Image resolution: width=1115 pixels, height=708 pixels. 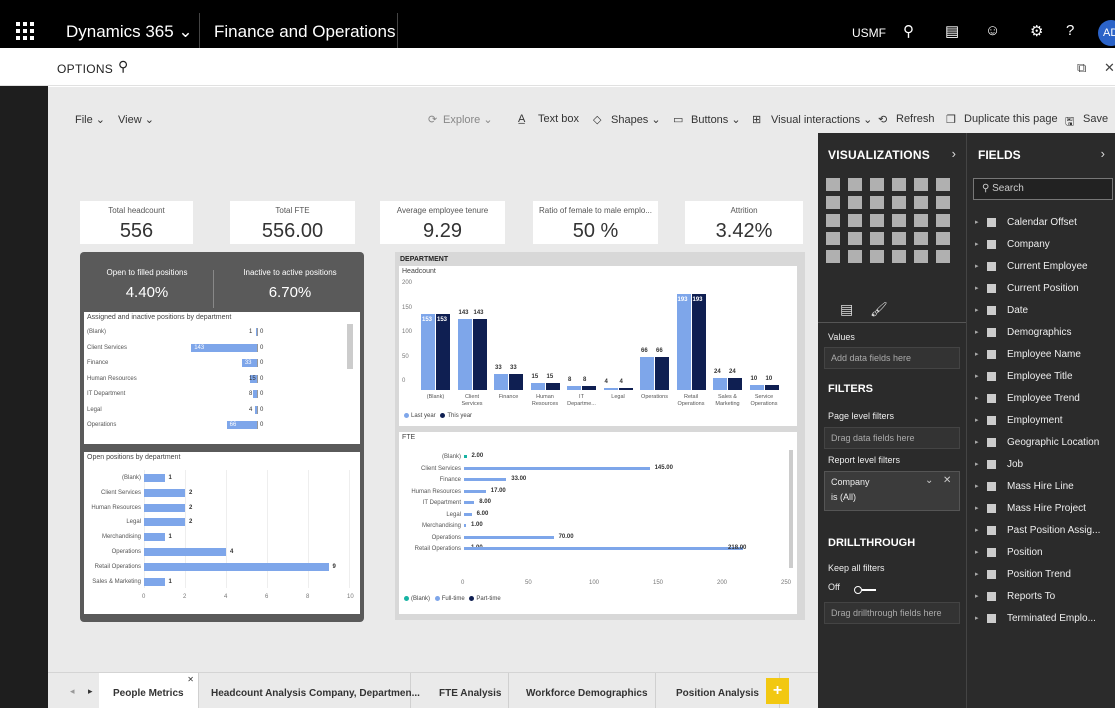 What do you see at coordinates (869, 33) in the screenshot?
I see `company-picker: USMF` at bounding box center [869, 33].